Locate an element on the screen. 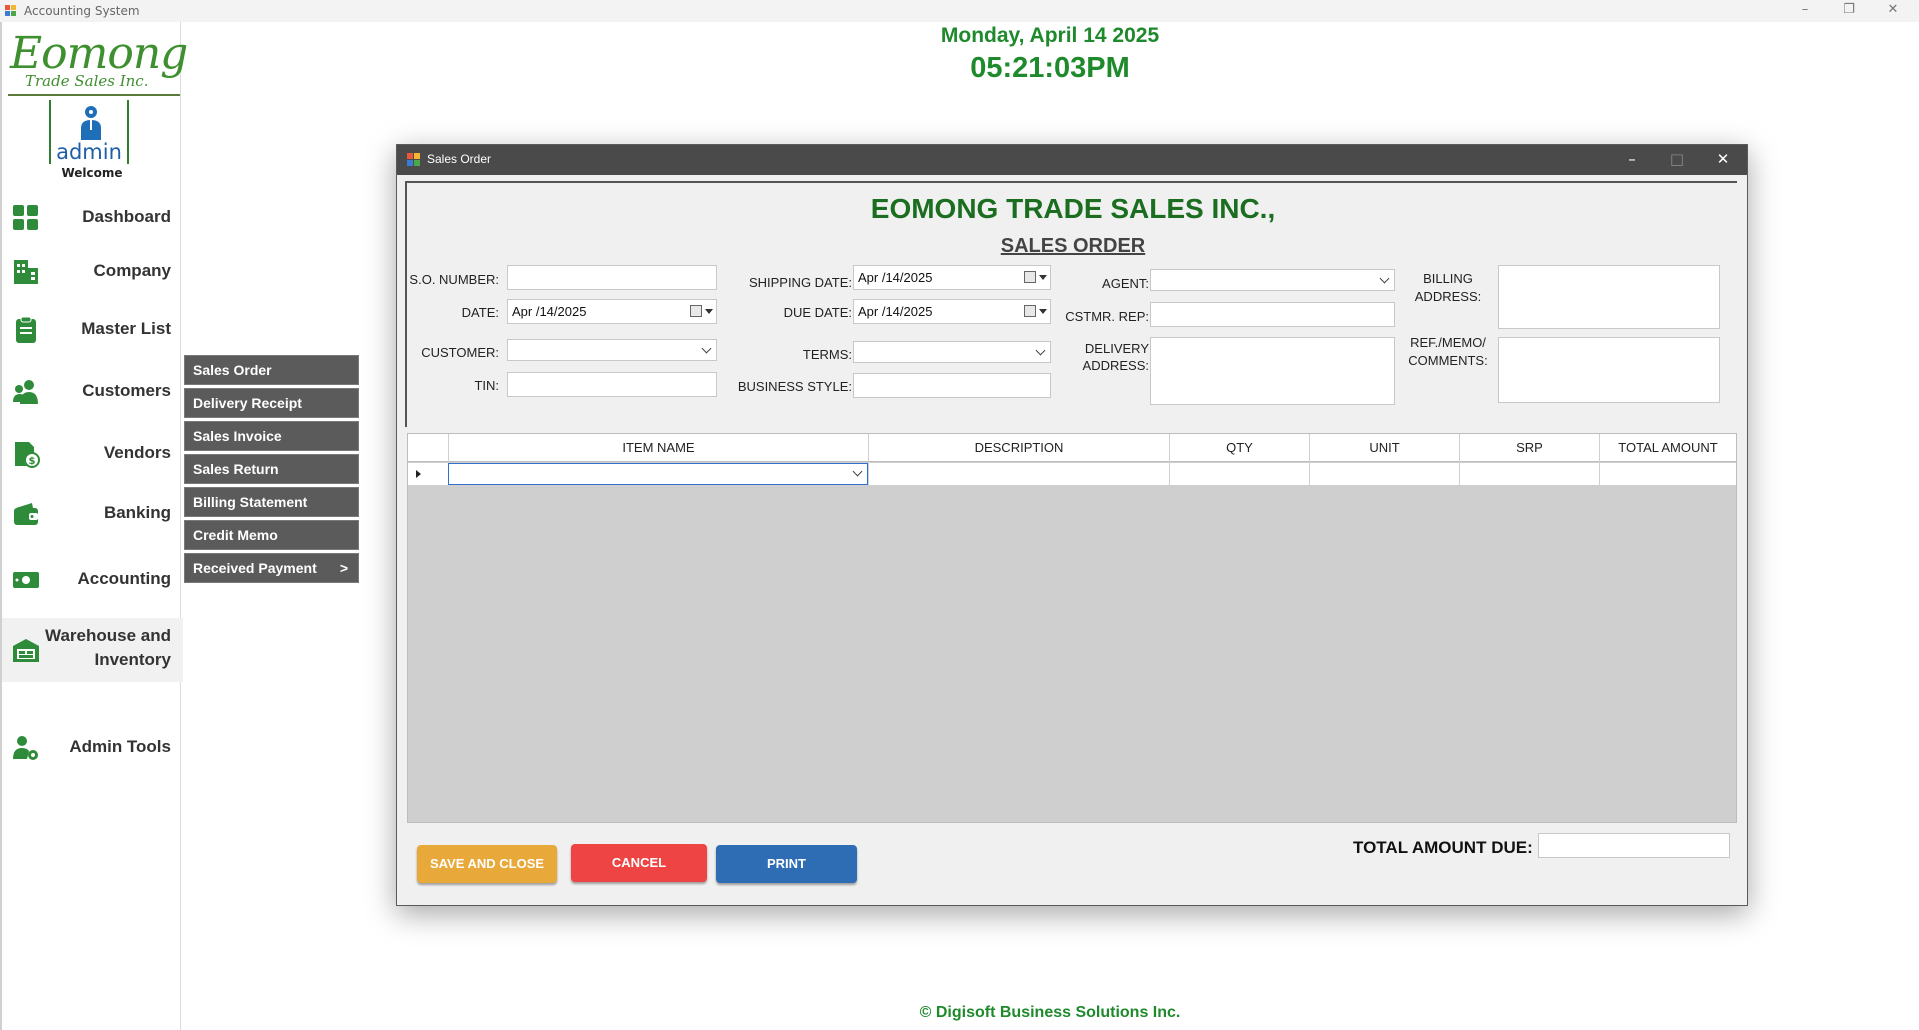 The width and height of the screenshot is (1919, 1030). company-name-heading: EOMONG TRADE SALES INC., is located at coordinates (1073, 208).